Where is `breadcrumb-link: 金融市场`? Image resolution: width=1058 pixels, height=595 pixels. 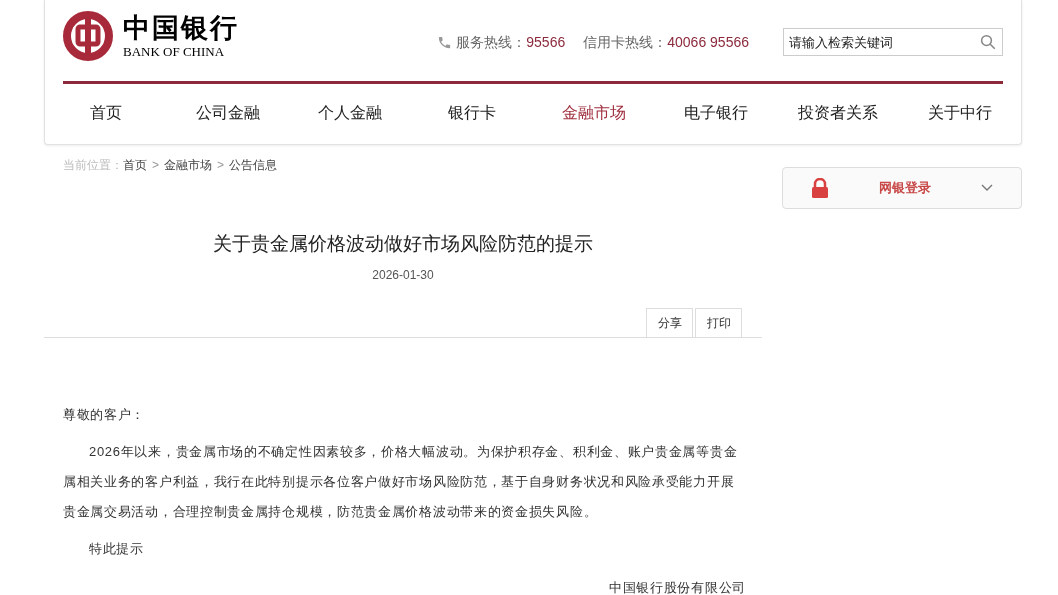 breadcrumb-link: 金融市场 is located at coordinates (188, 165).